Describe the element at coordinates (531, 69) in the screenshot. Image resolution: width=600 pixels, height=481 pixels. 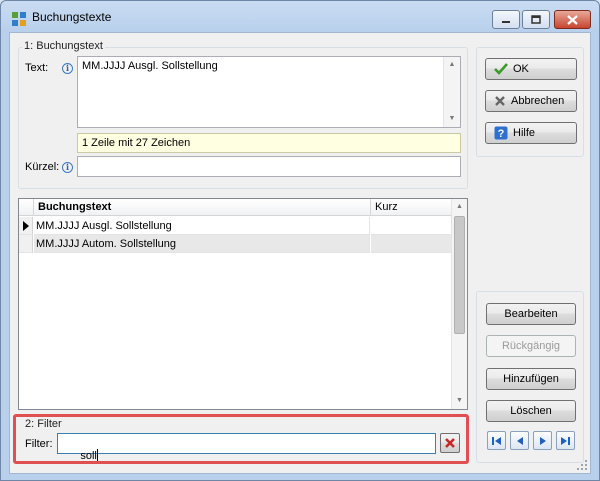
I see `ok-button: OK` at that location.